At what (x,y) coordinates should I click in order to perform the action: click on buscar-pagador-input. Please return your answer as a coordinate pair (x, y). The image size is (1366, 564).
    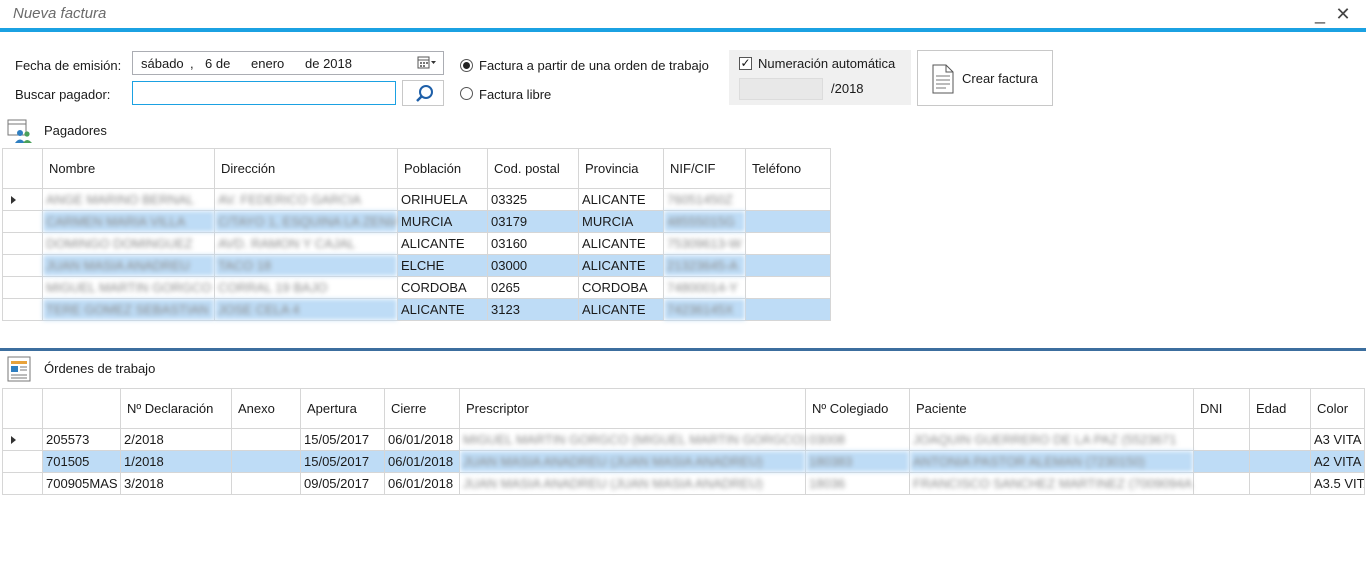
    Looking at the image, I should click on (264, 93).